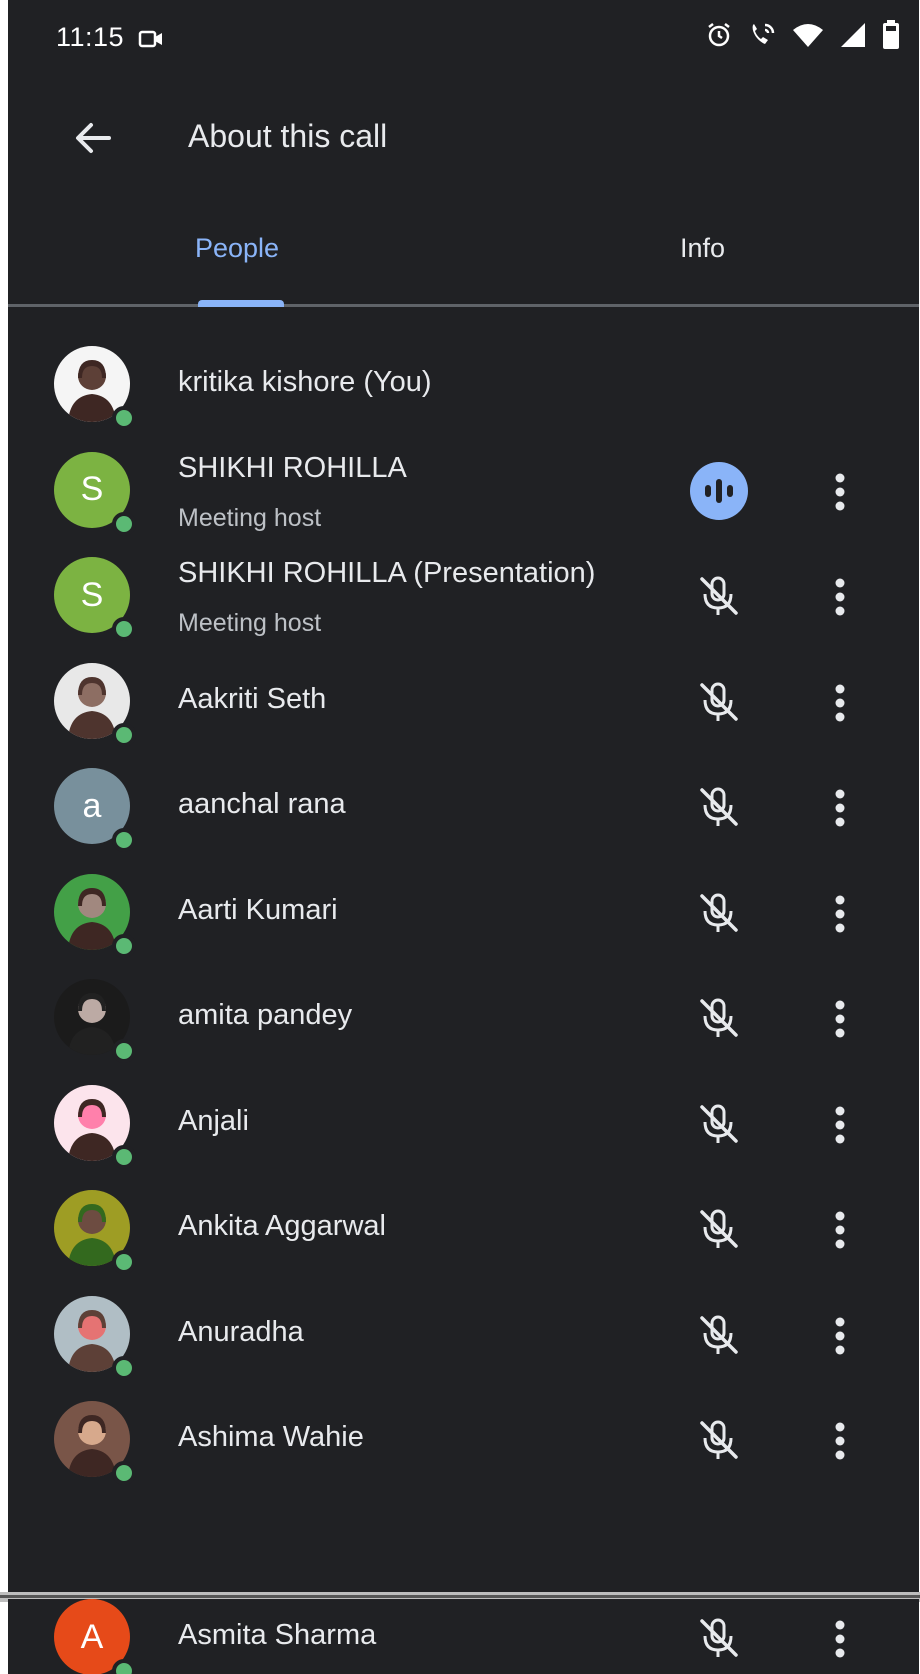 This screenshot has width=920, height=1674. What do you see at coordinates (463, 1334) in the screenshot?
I see `participant-row: Anuradha` at bounding box center [463, 1334].